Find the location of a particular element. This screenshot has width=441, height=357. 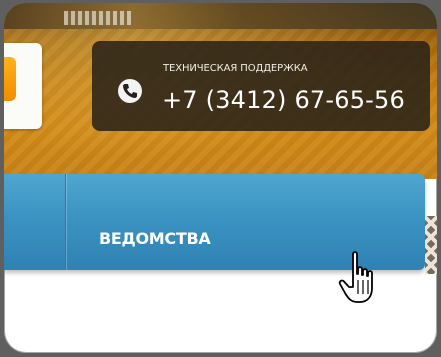

site-logo is located at coordinates (23, 86).